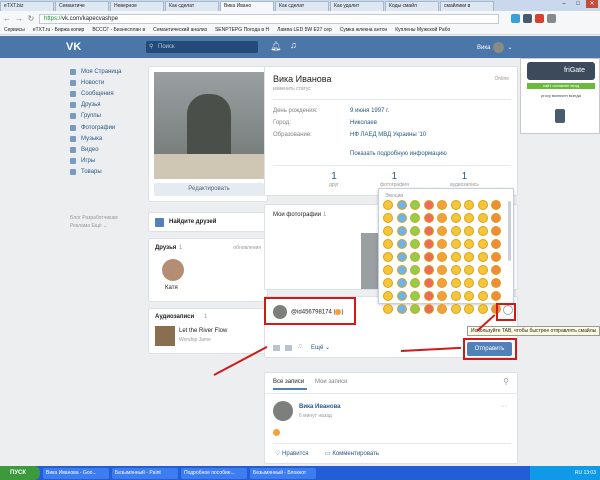  Describe the element at coordinates (275, 46) in the screenshot. I see `bell-icon: 🔔︎` at that location.